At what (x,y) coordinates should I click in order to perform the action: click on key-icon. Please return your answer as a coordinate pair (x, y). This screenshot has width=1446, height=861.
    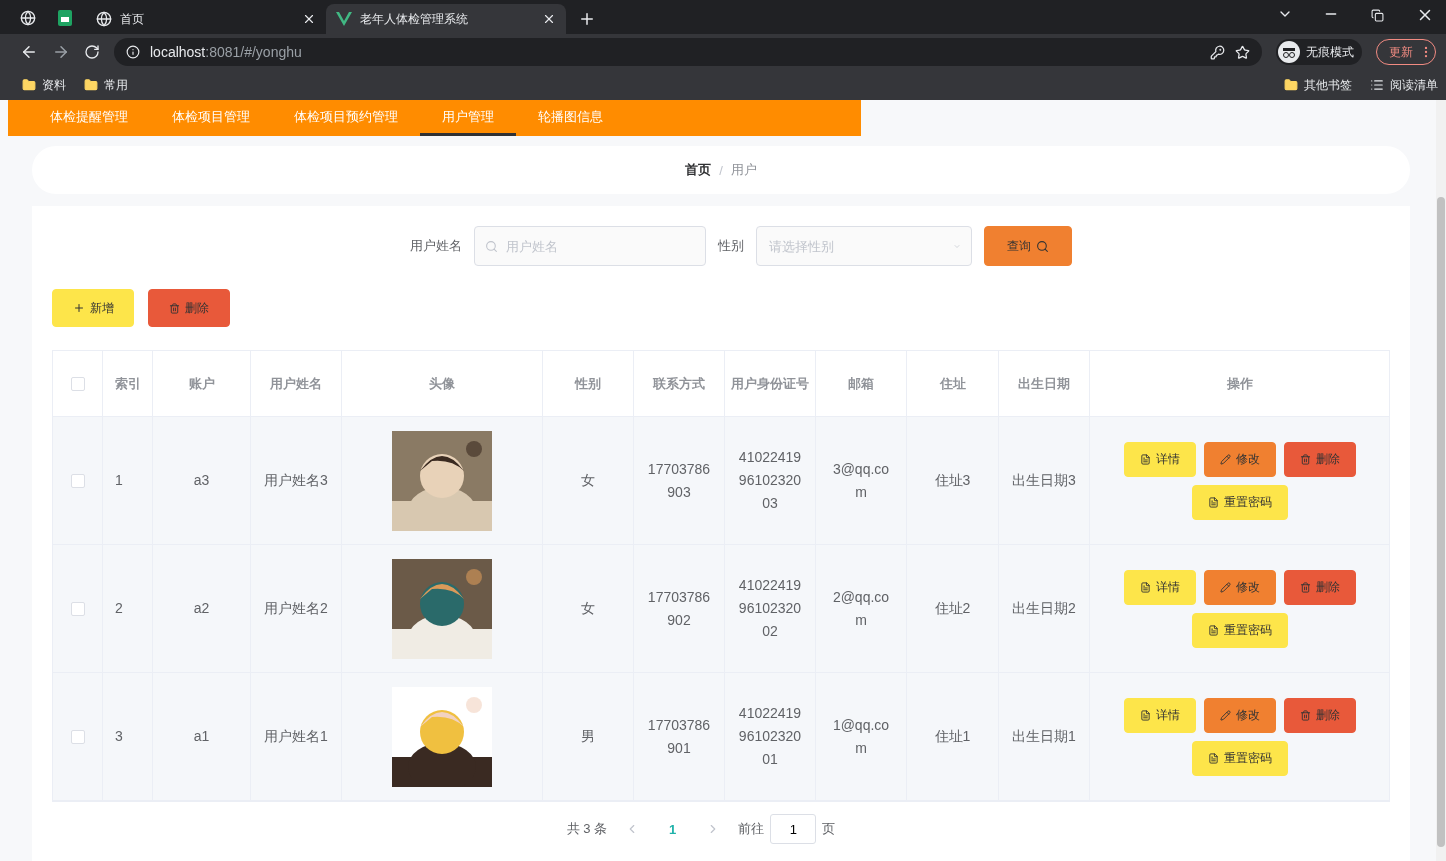
    Looking at the image, I should click on (1217, 52).